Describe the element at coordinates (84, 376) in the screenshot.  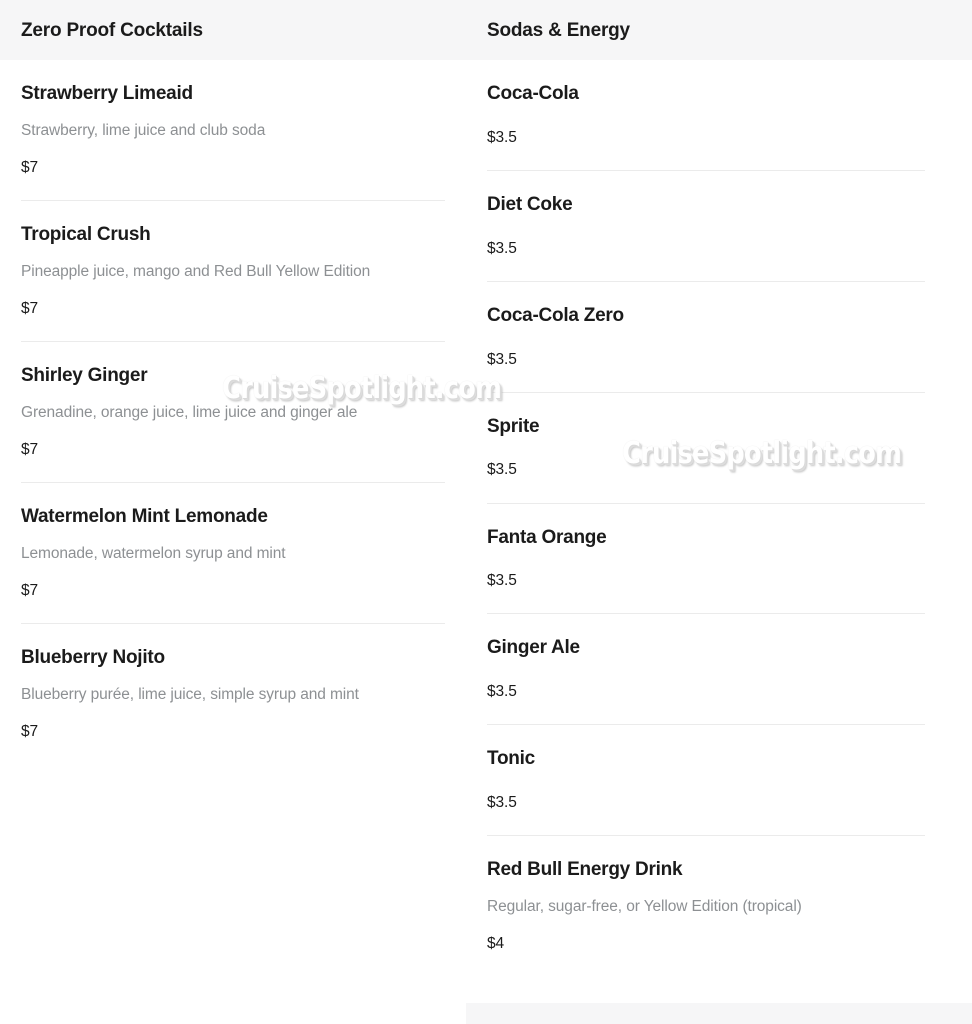
I see `item-name: Shirley Ginger` at that location.